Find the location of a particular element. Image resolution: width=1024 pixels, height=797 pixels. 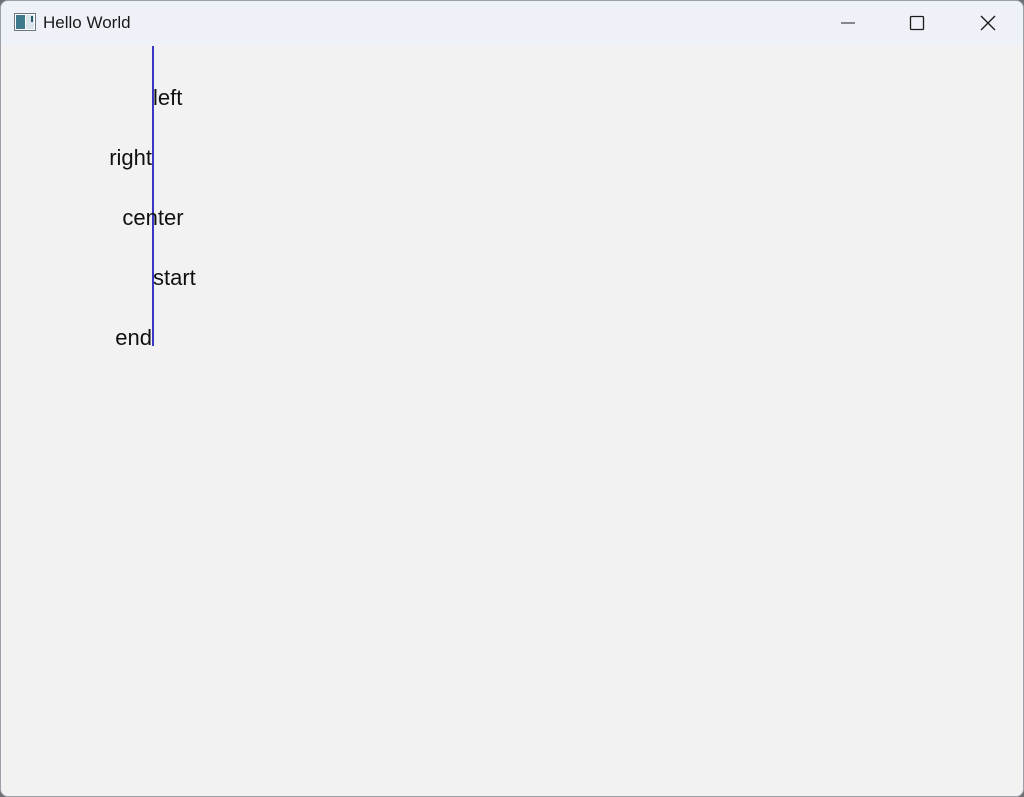

minimize-button is located at coordinates (848, 23).